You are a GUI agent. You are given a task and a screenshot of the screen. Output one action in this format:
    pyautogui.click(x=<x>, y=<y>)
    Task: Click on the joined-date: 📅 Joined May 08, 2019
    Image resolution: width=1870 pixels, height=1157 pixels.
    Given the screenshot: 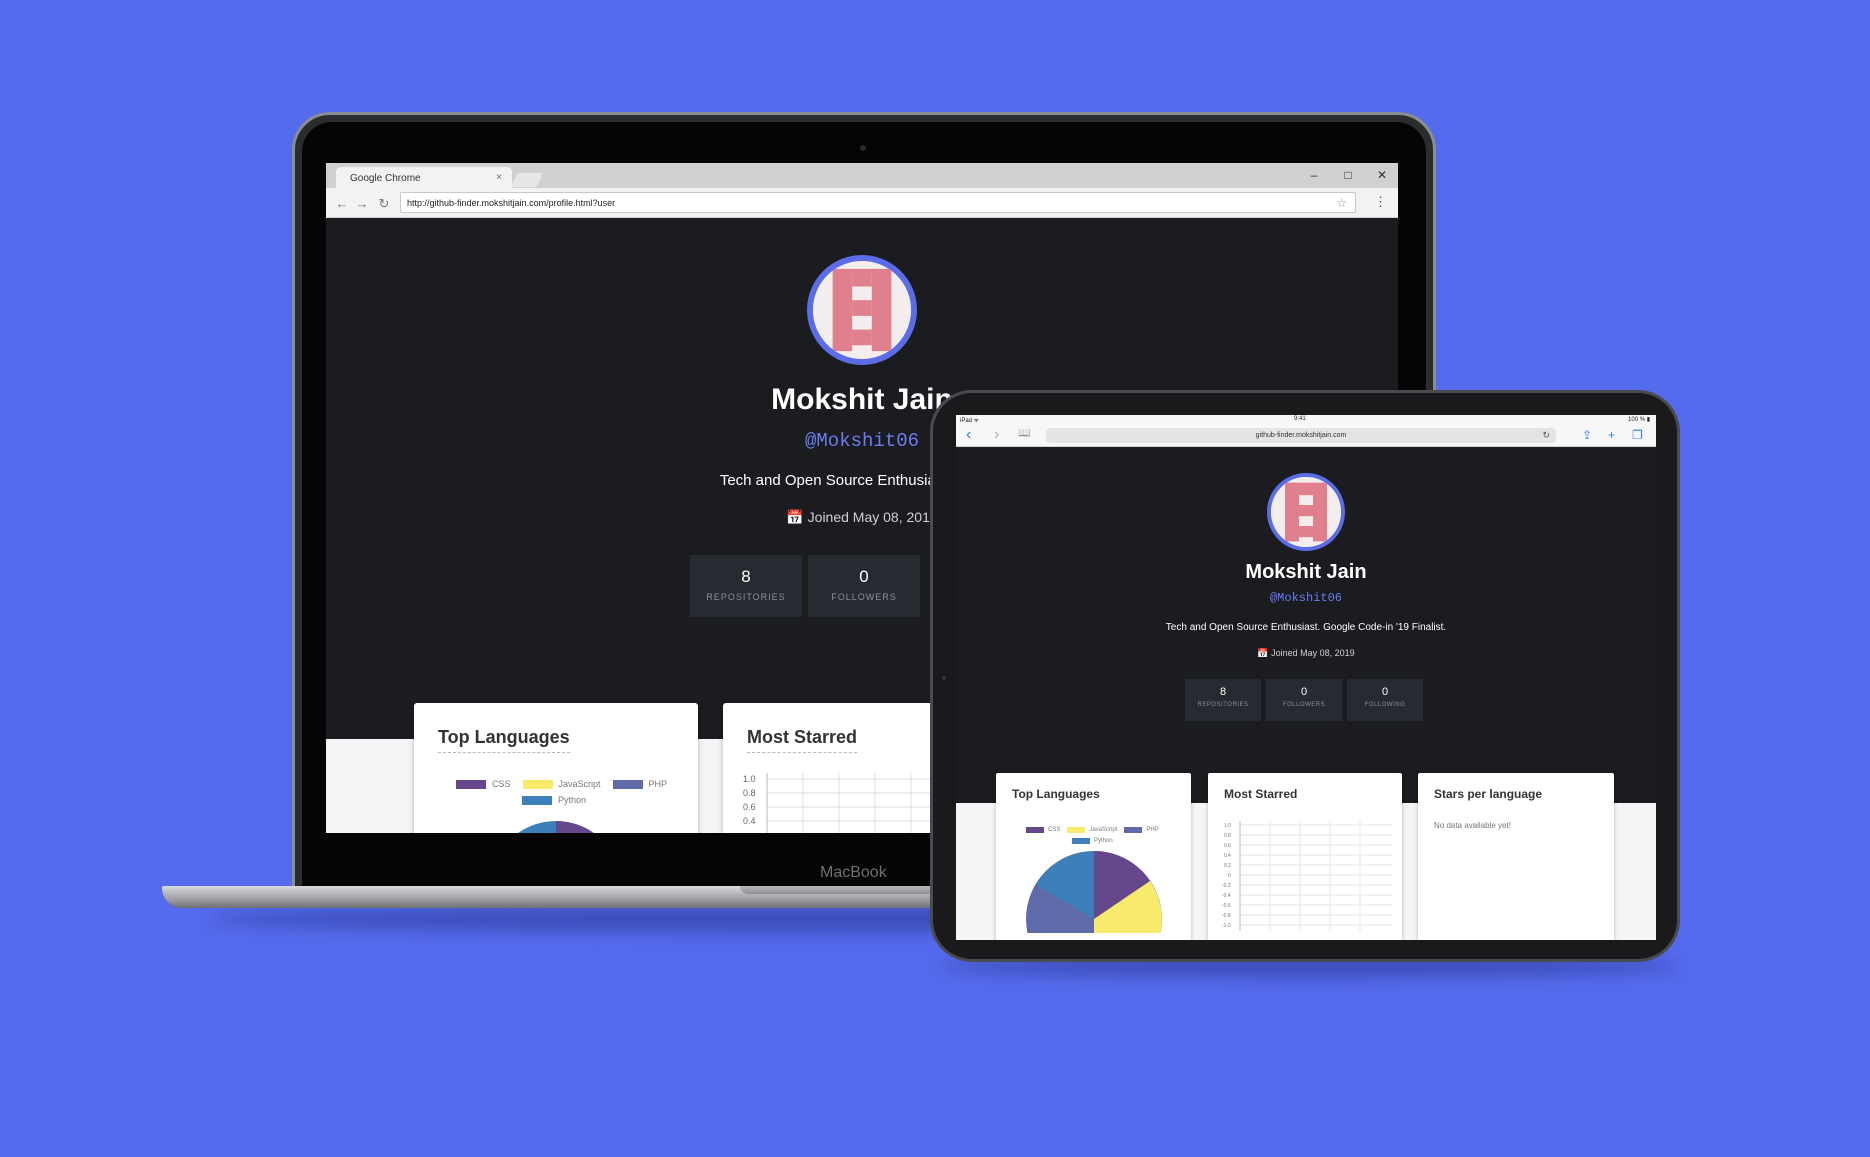 What is the action you would take?
    pyautogui.click(x=1306, y=653)
    